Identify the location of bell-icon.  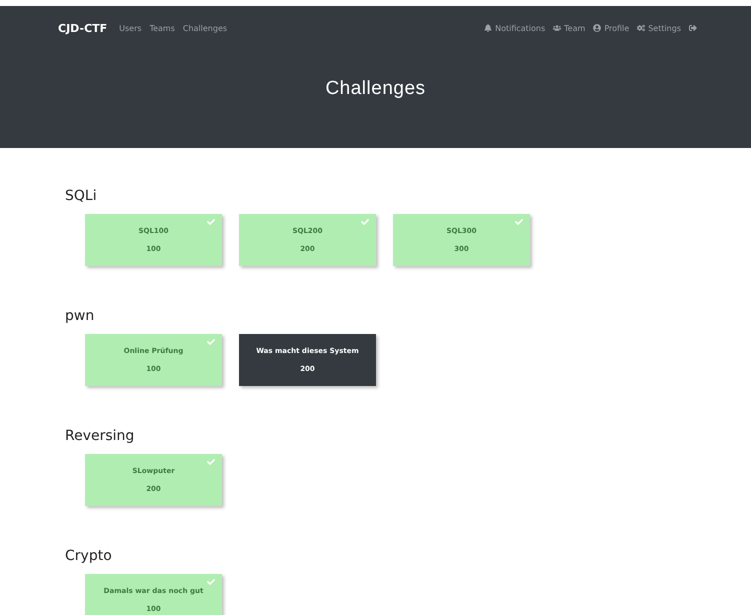
(488, 28).